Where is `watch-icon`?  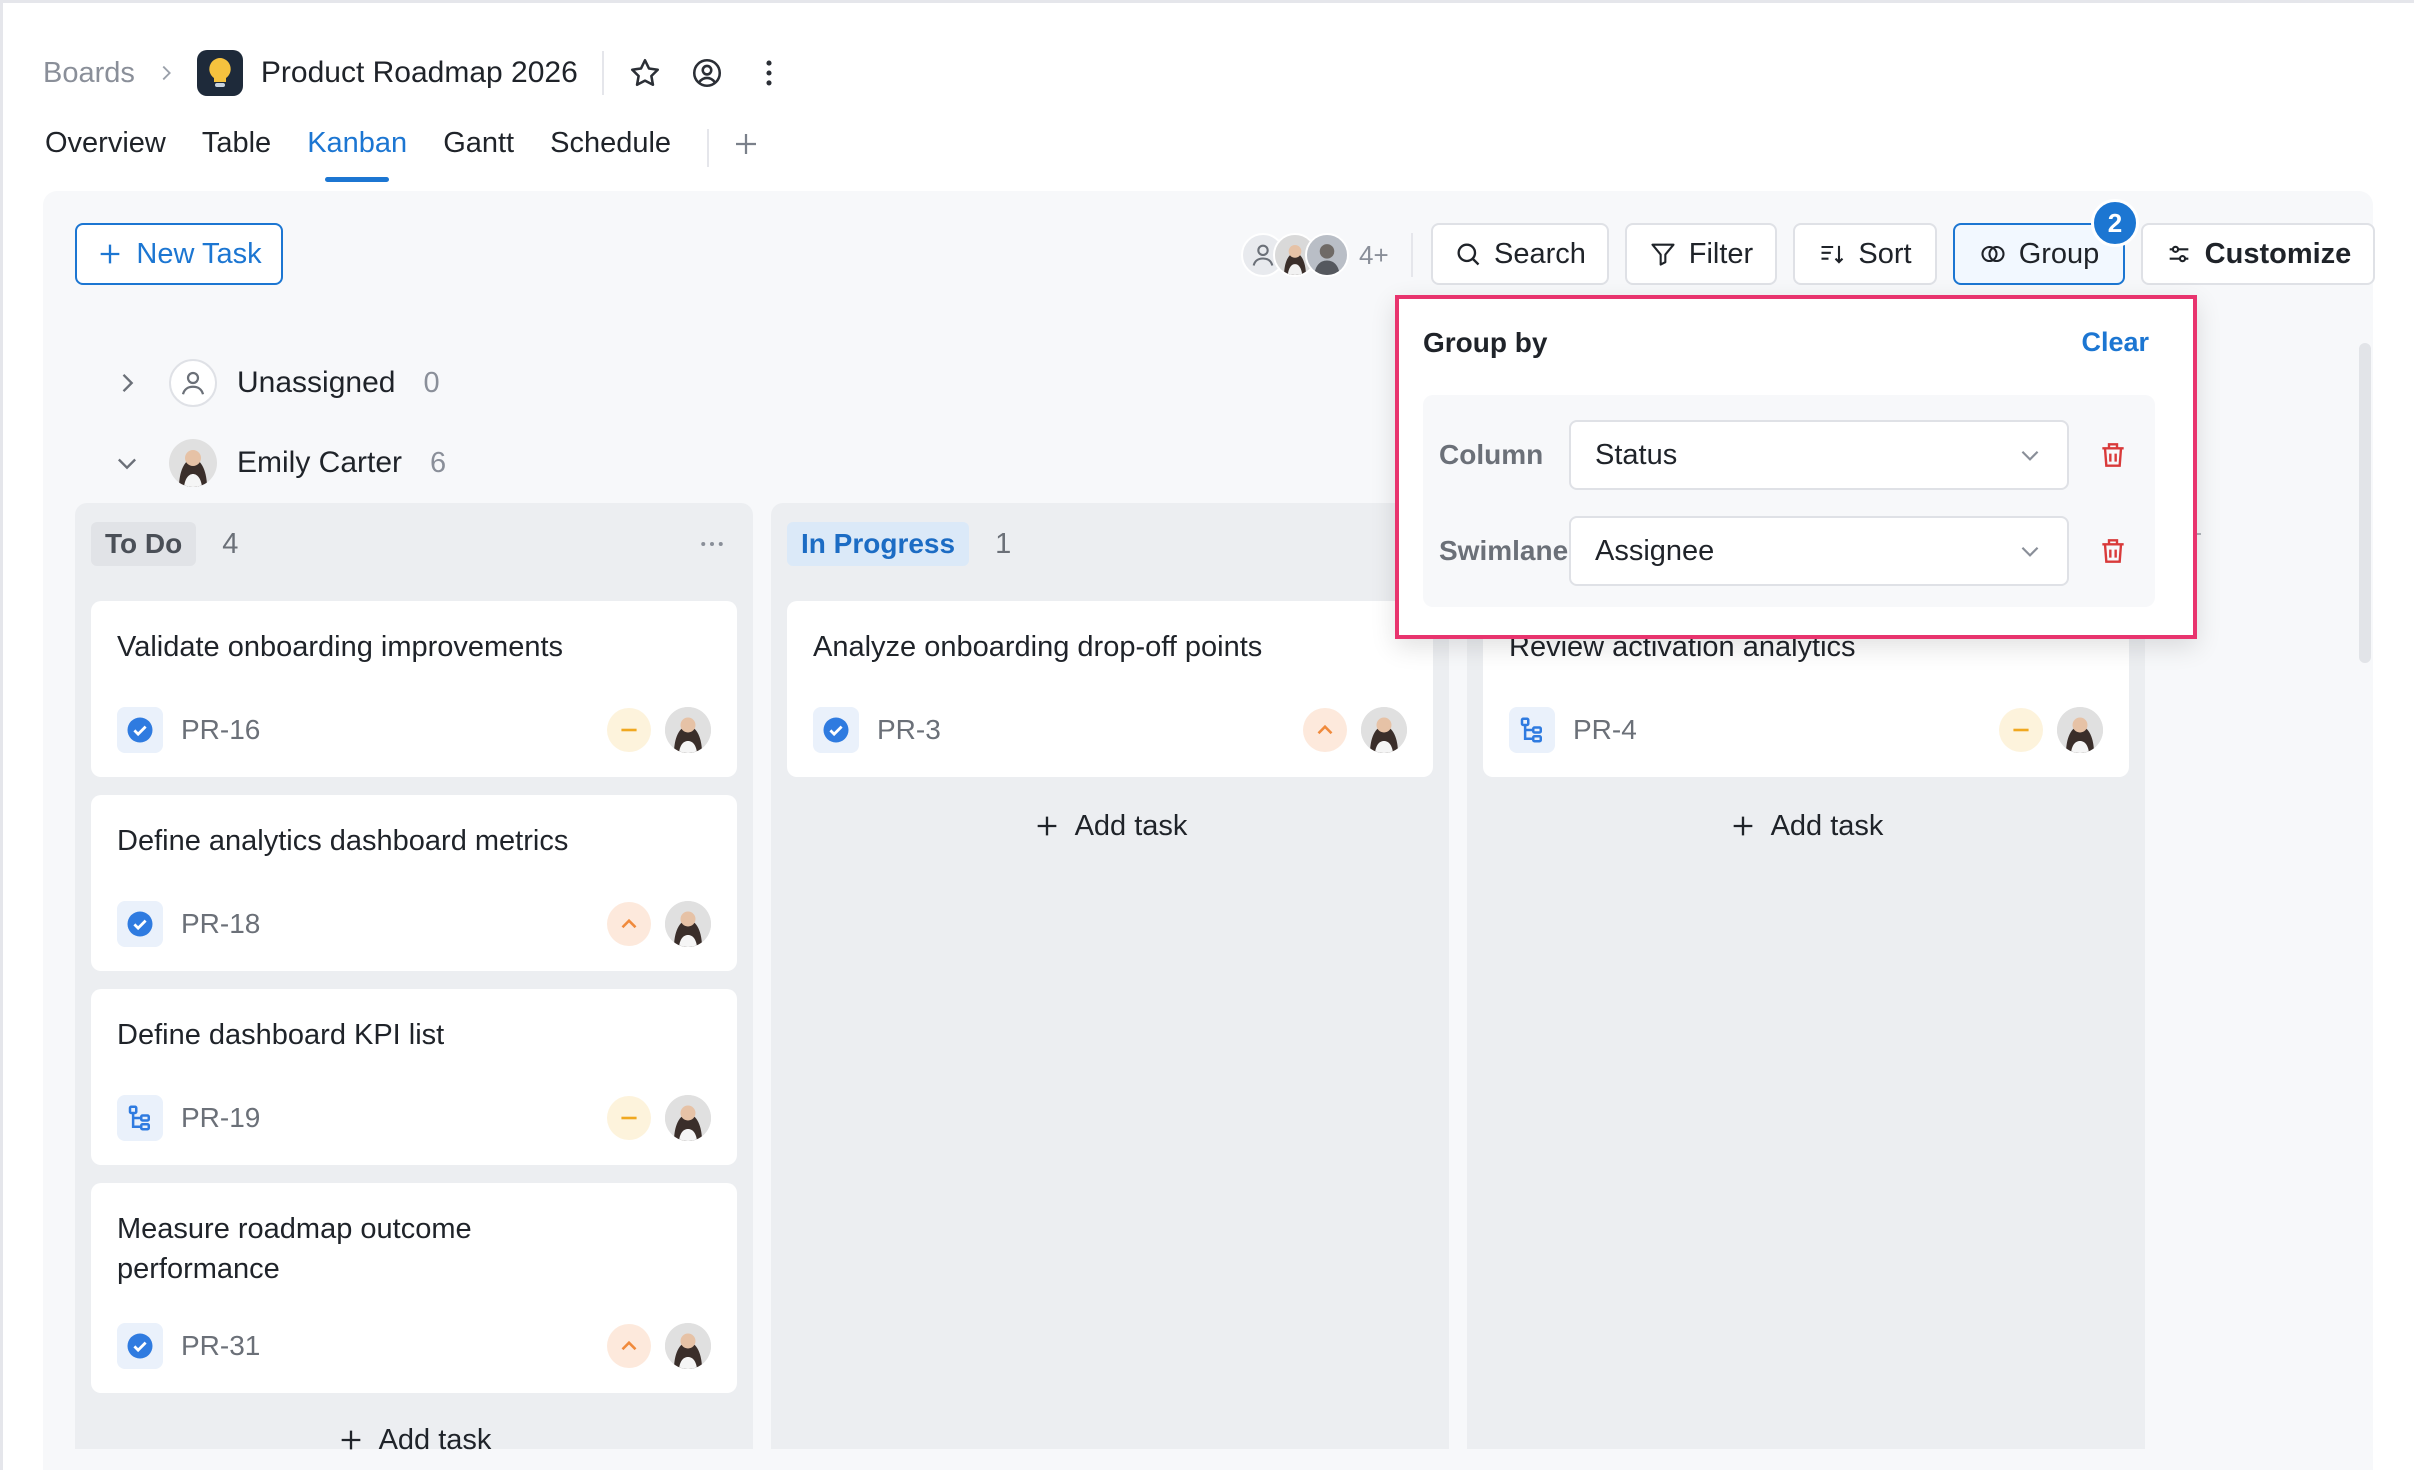
watch-icon is located at coordinates (707, 73).